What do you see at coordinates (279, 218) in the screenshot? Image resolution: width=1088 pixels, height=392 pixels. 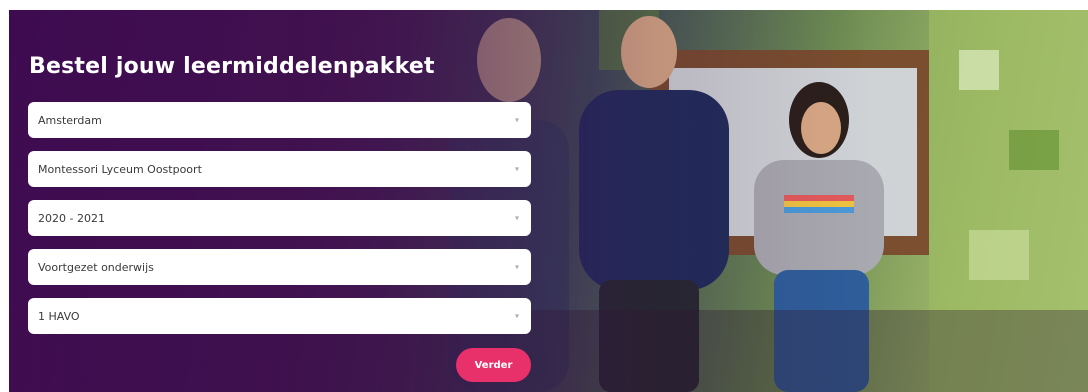 I see `school-year-select: 2020 - 2021 ▾` at bounding box center [279, 218].